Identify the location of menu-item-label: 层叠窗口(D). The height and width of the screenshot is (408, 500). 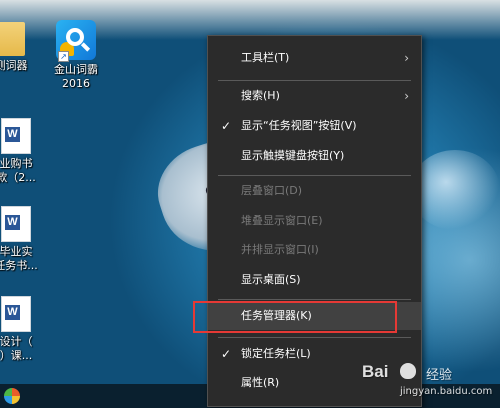
(272, 190).